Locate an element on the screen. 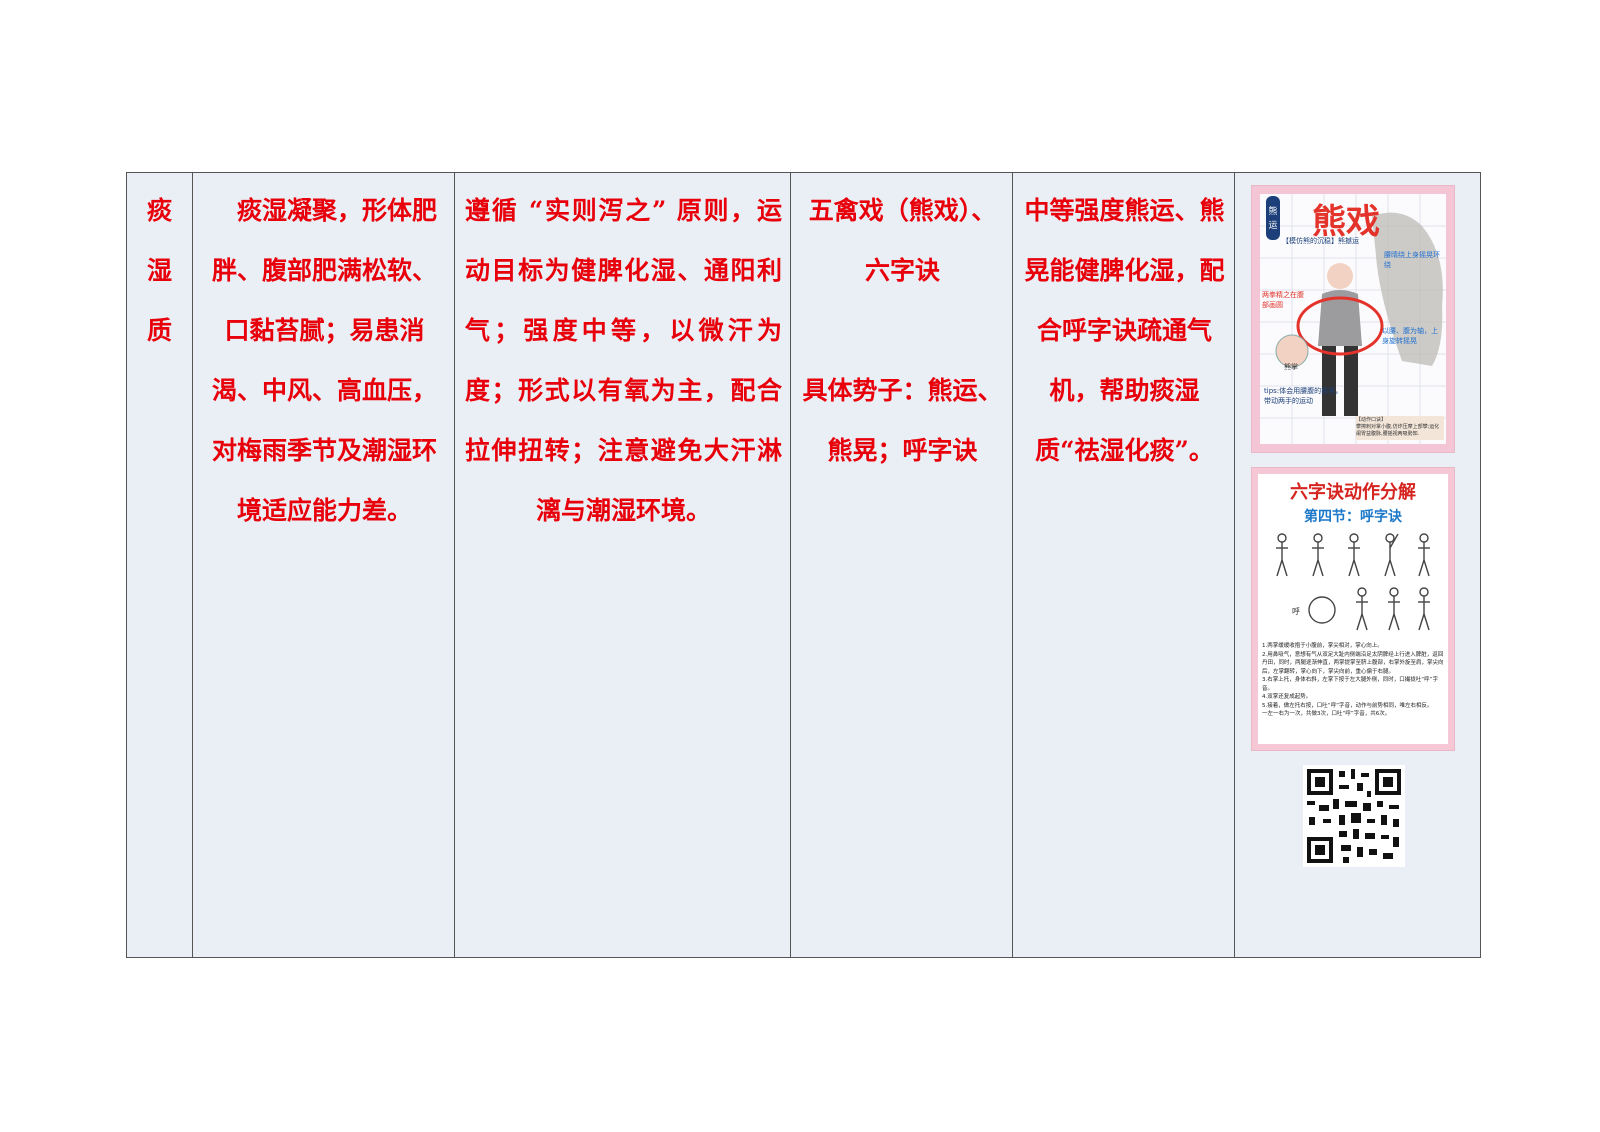  qr-code-icon is located at coordinates (1354, 816).